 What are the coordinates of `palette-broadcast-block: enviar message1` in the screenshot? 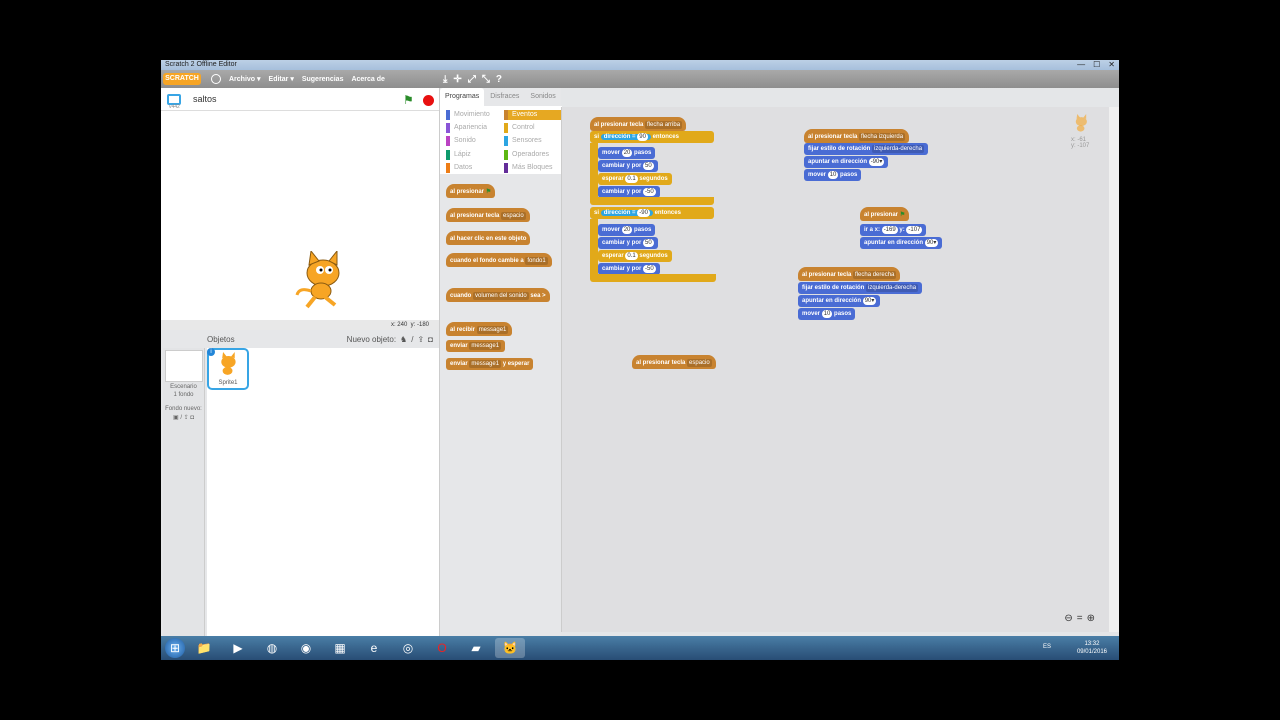 It's located at (476, 346).